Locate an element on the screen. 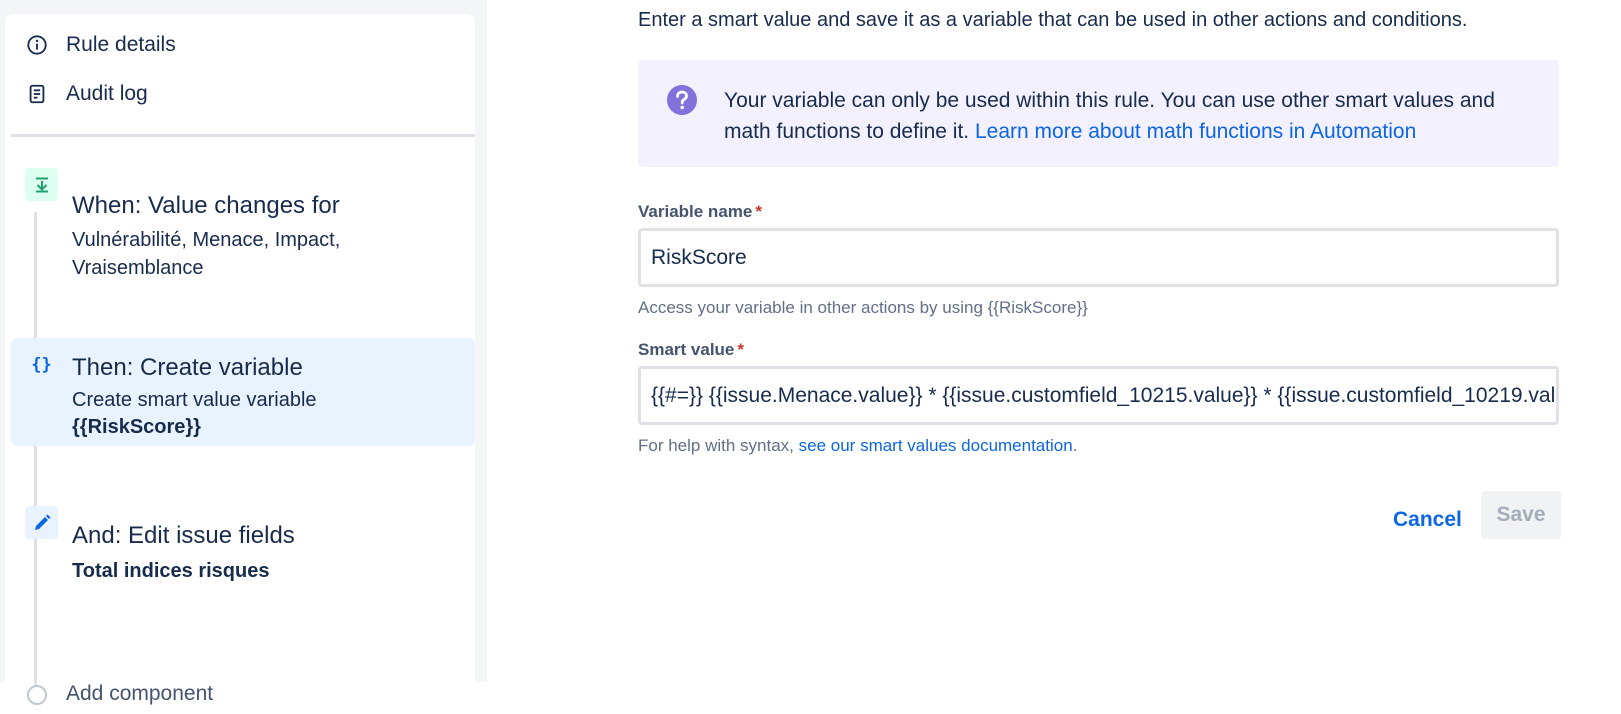 This screenshot has width=1621, height=714. smart-value-label: Smart value * is located at coordinates (691, 349).